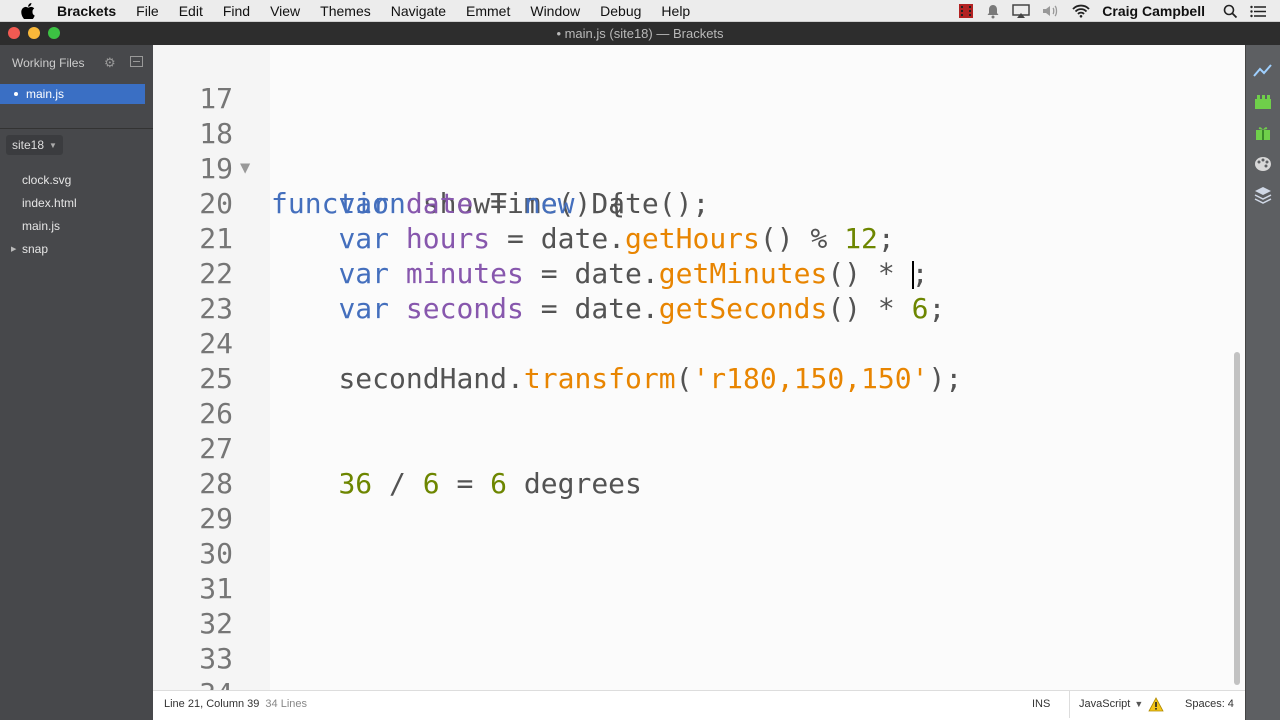  Describe the element at coordinates (699, 465) in the screenshot. I see `code-line-28: 28` at that location.